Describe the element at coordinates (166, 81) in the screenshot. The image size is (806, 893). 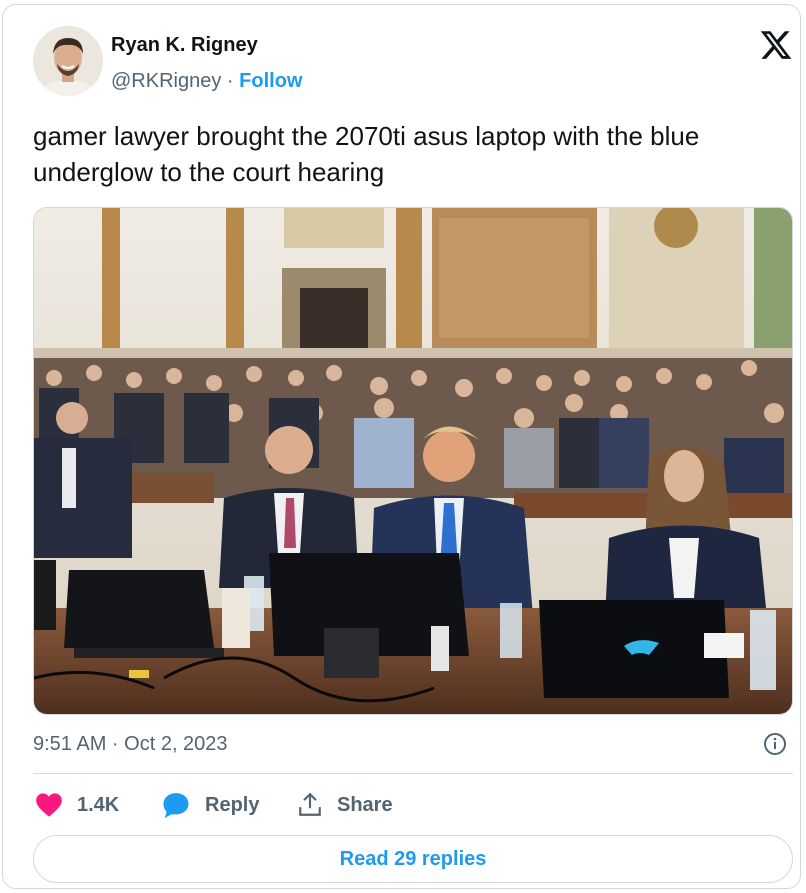
I see `author-handle: @RKRigney` at that location.